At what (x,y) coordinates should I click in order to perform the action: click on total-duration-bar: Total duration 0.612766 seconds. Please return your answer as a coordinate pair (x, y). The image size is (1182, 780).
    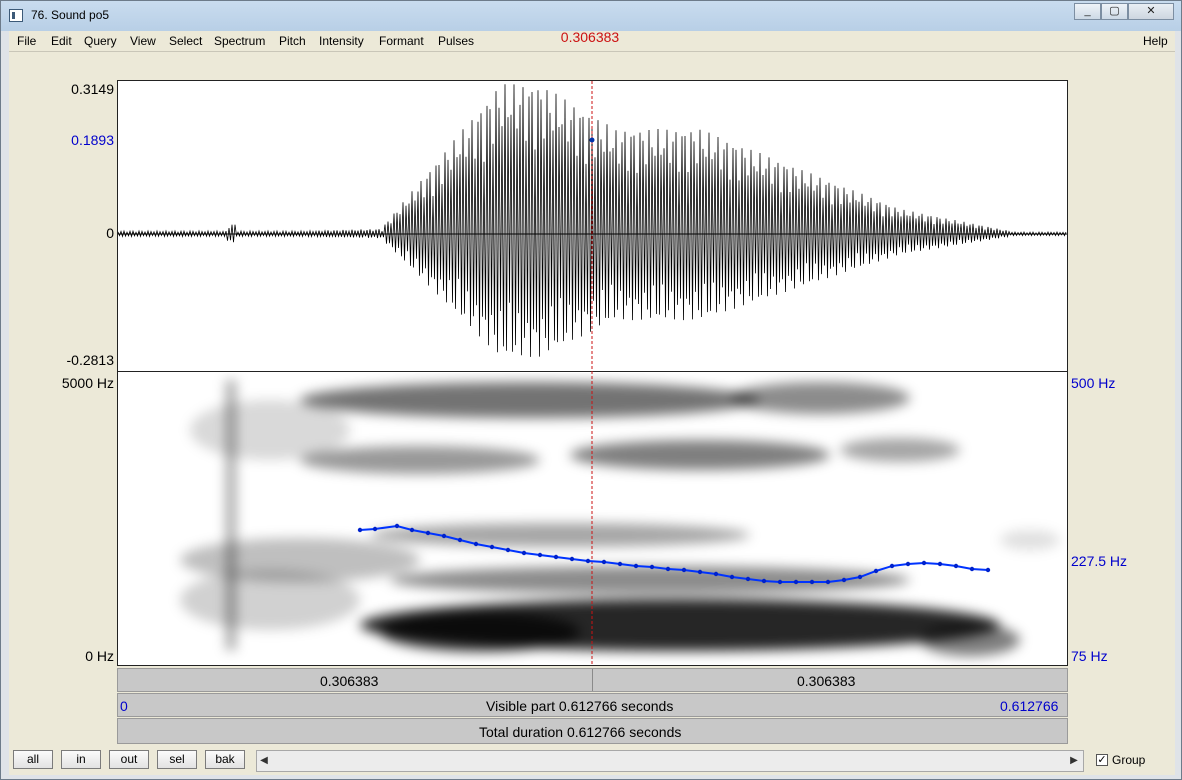
    Looking at the image, I should click on (592, 731).